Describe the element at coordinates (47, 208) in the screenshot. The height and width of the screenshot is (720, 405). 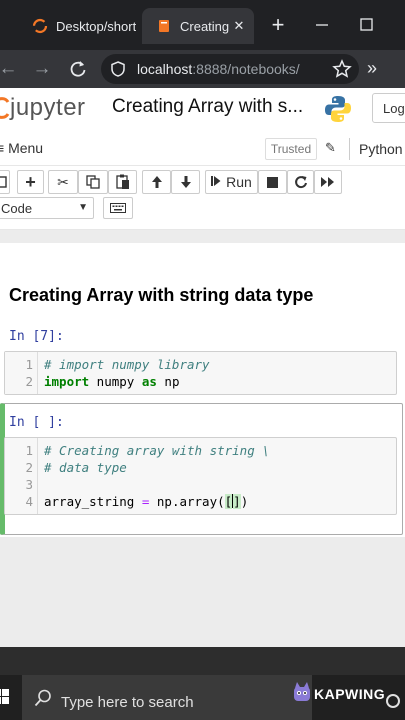
I see `cell-type-select: Code ▼` at that location.